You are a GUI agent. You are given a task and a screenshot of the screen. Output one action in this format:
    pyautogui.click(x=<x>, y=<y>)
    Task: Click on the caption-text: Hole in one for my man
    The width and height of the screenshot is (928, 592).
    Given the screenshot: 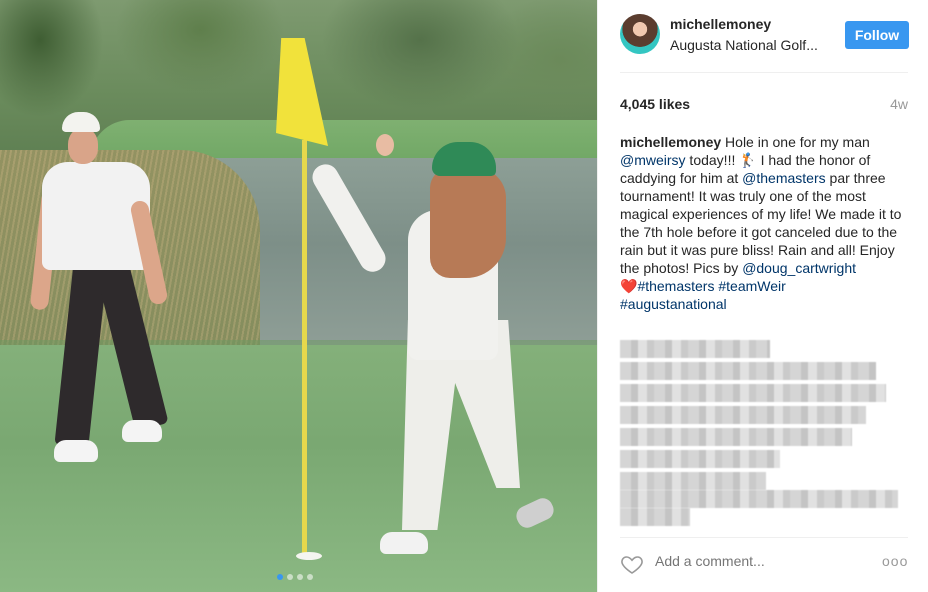 What is the action you would take?
    pyautogui.click(x=795, y=142)
    